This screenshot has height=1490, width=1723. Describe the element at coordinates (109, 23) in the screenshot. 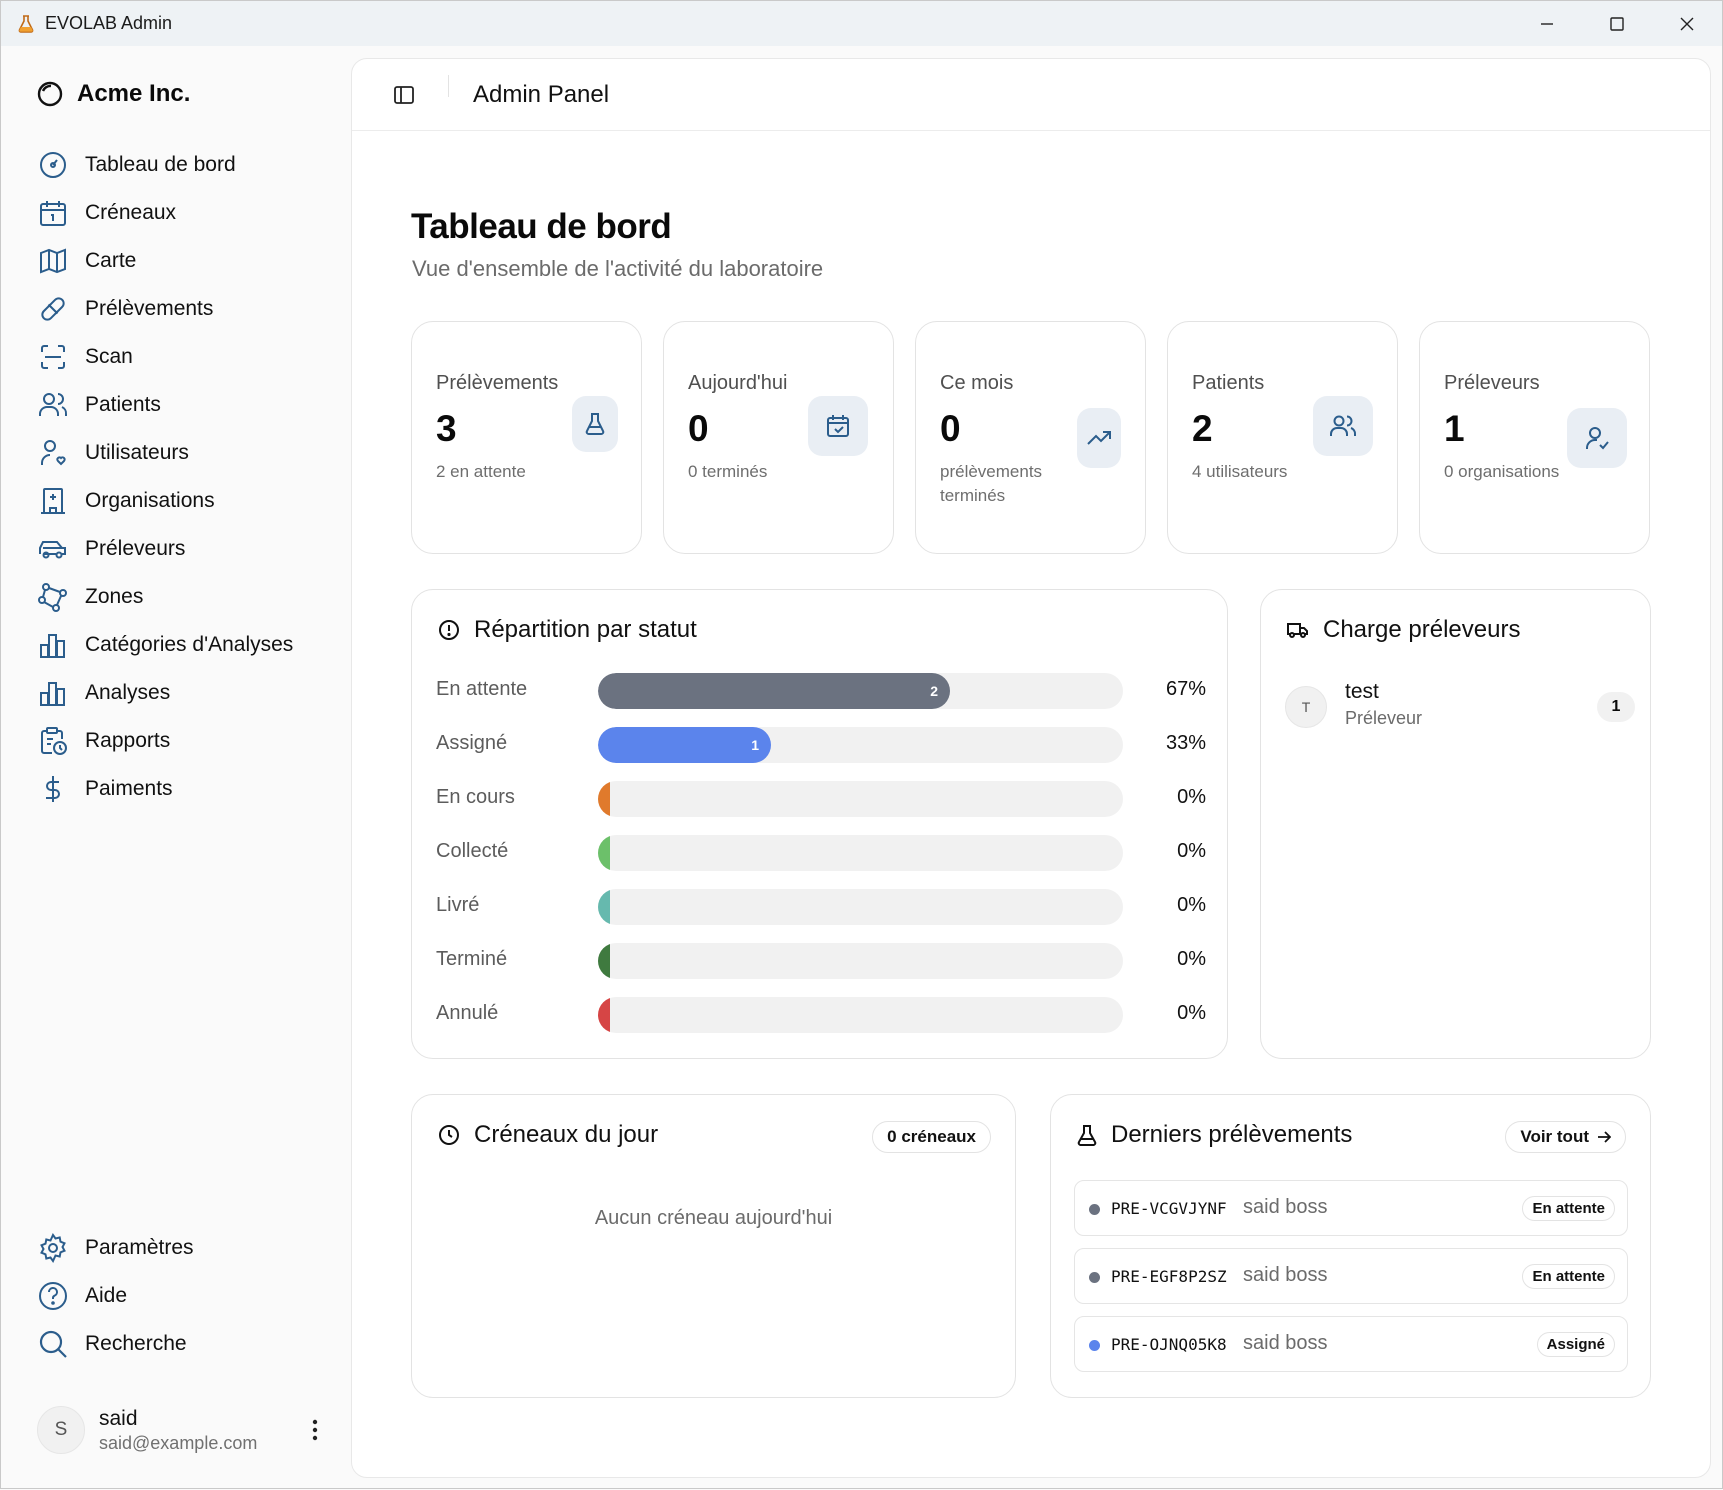

I see `window-title: EVOLAB Admin` at that location.